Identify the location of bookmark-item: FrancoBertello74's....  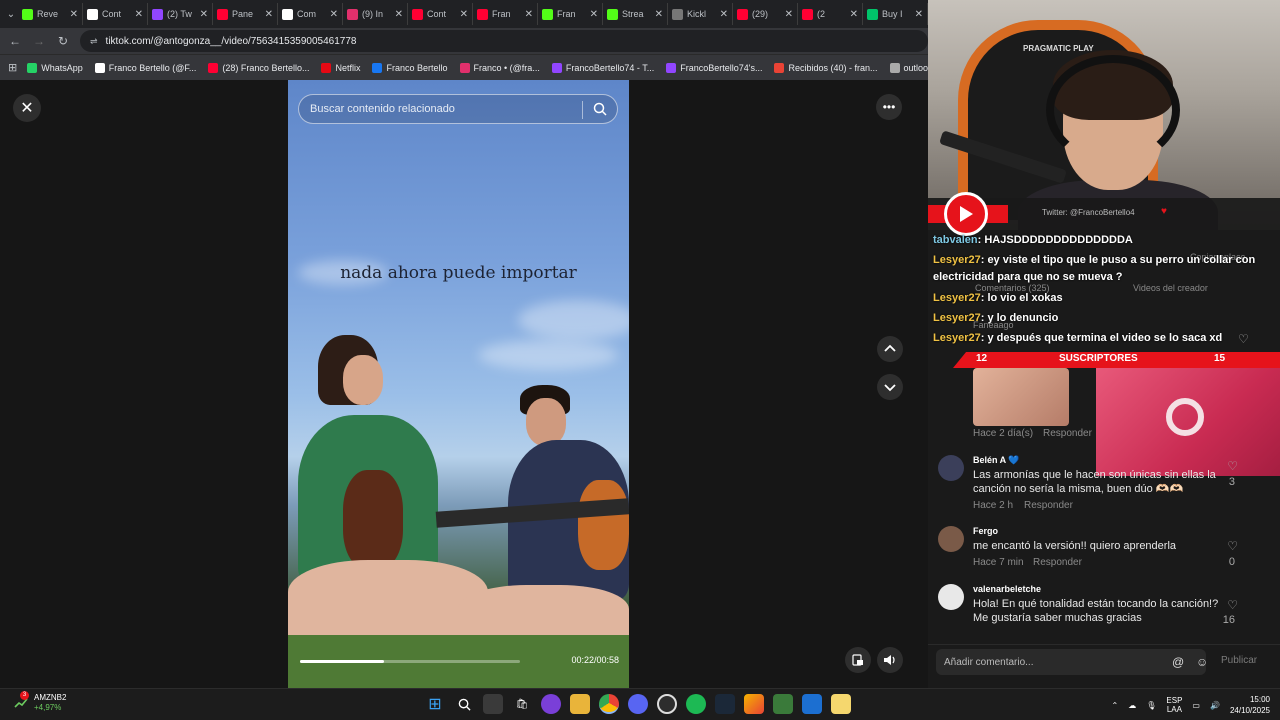
(714, 67).